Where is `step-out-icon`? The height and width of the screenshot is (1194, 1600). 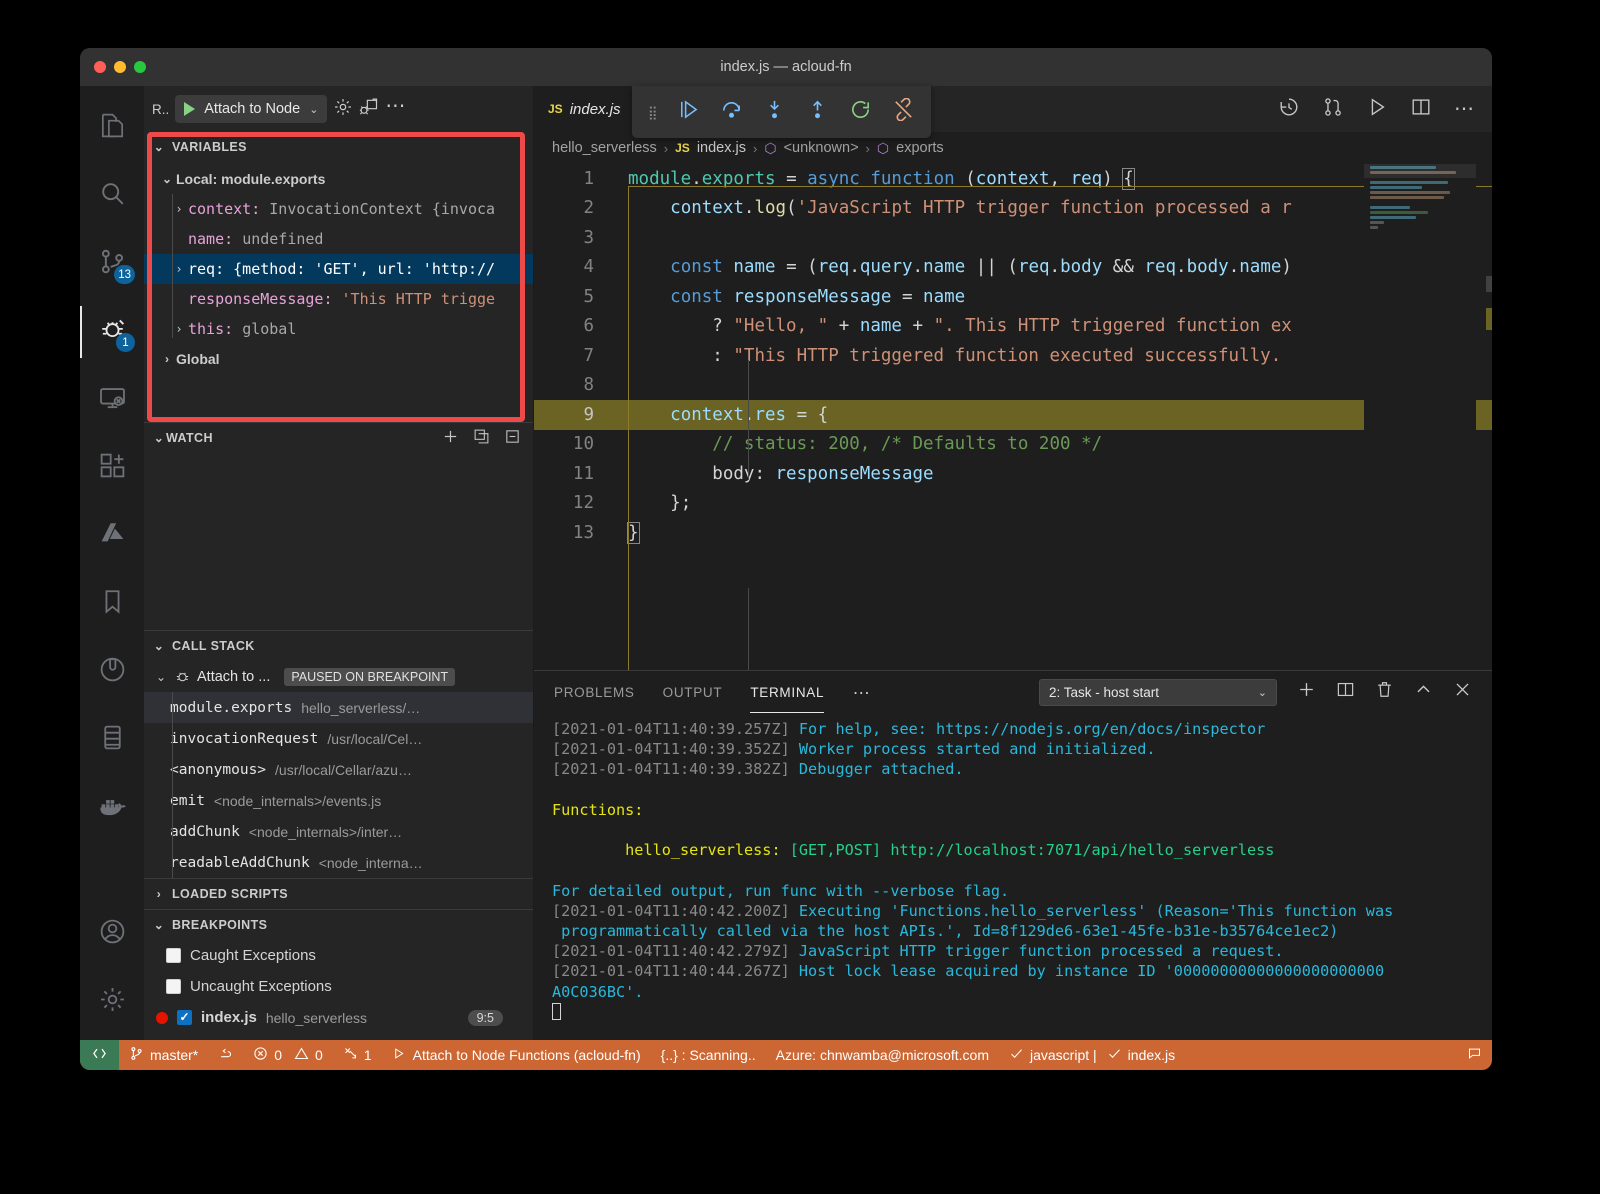
step-out-icon is located at coordinates (817, 112).